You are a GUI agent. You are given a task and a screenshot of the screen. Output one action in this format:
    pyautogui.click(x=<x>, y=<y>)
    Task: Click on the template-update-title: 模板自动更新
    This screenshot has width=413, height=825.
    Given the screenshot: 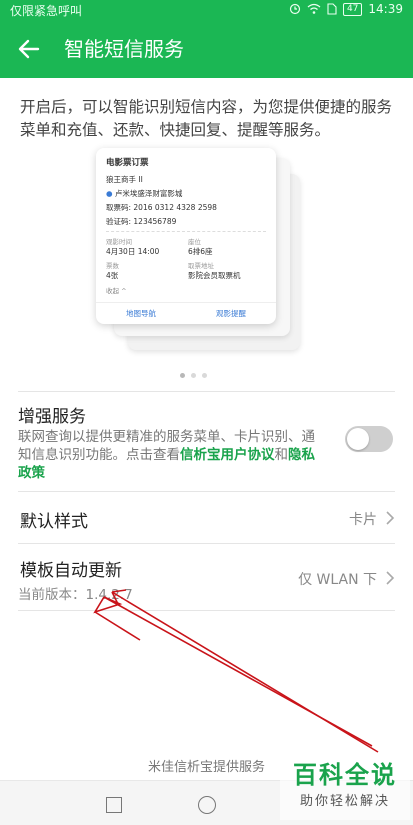 What is the action you would take?
    pyautogui.click(x=71, y=571)
    